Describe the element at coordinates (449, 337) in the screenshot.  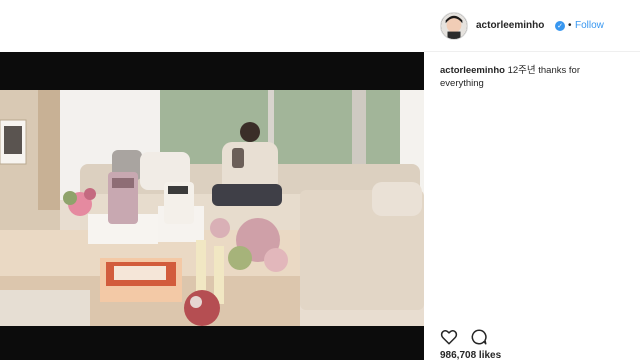
I see `heart-icon` at that location.